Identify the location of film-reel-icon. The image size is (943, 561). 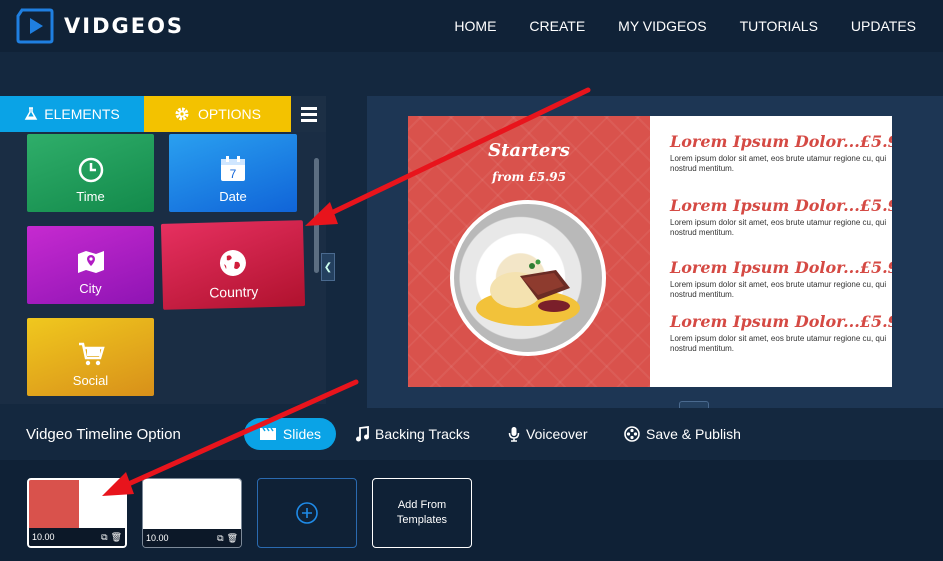
(632, 434).